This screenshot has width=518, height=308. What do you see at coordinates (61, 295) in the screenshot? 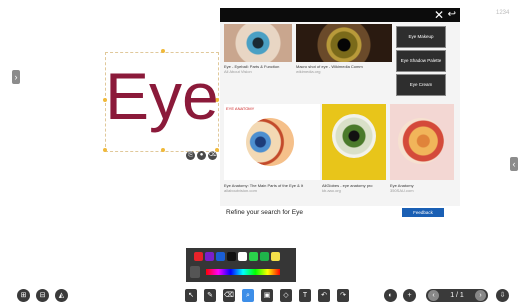
I see `apps-icon: ◭` at bounding box center [61, 295].